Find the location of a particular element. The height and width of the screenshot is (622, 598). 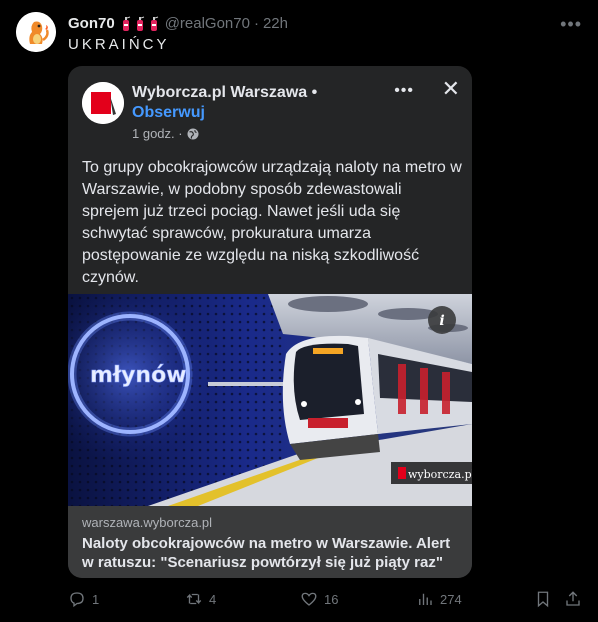

reply-count: 1 is located at coordinates (96, 599).